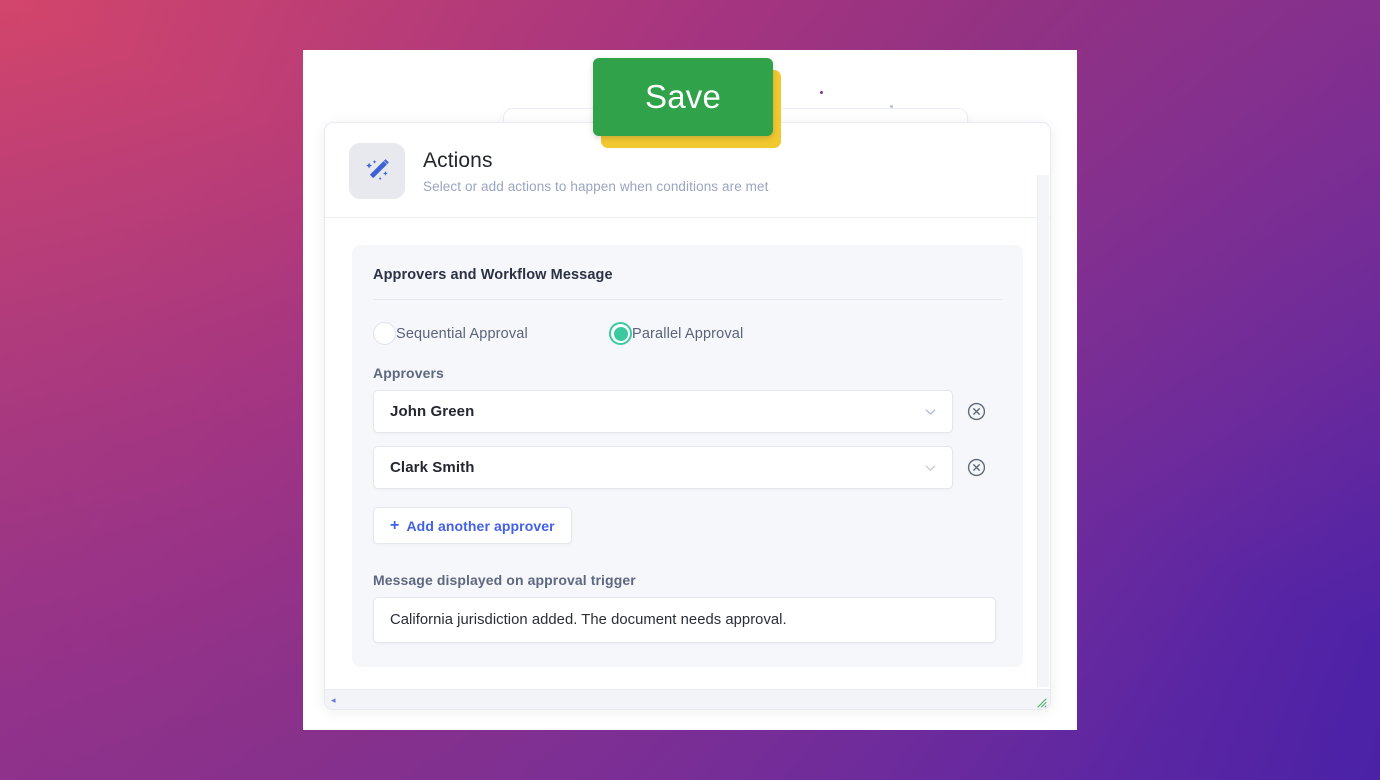 The width and height of the screenshot is (1380, 780). Describe the element at coordinates (462, 333) in the screenshot. I see `radio-label-sequential-approval: Sequential Approval` at that location.